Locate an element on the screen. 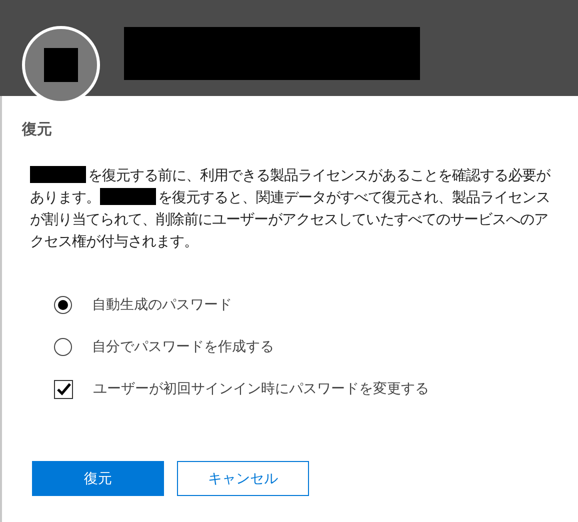 This screenshot has height=522, width=578. restore-button: 復元 is located at coordinates (98, 478).